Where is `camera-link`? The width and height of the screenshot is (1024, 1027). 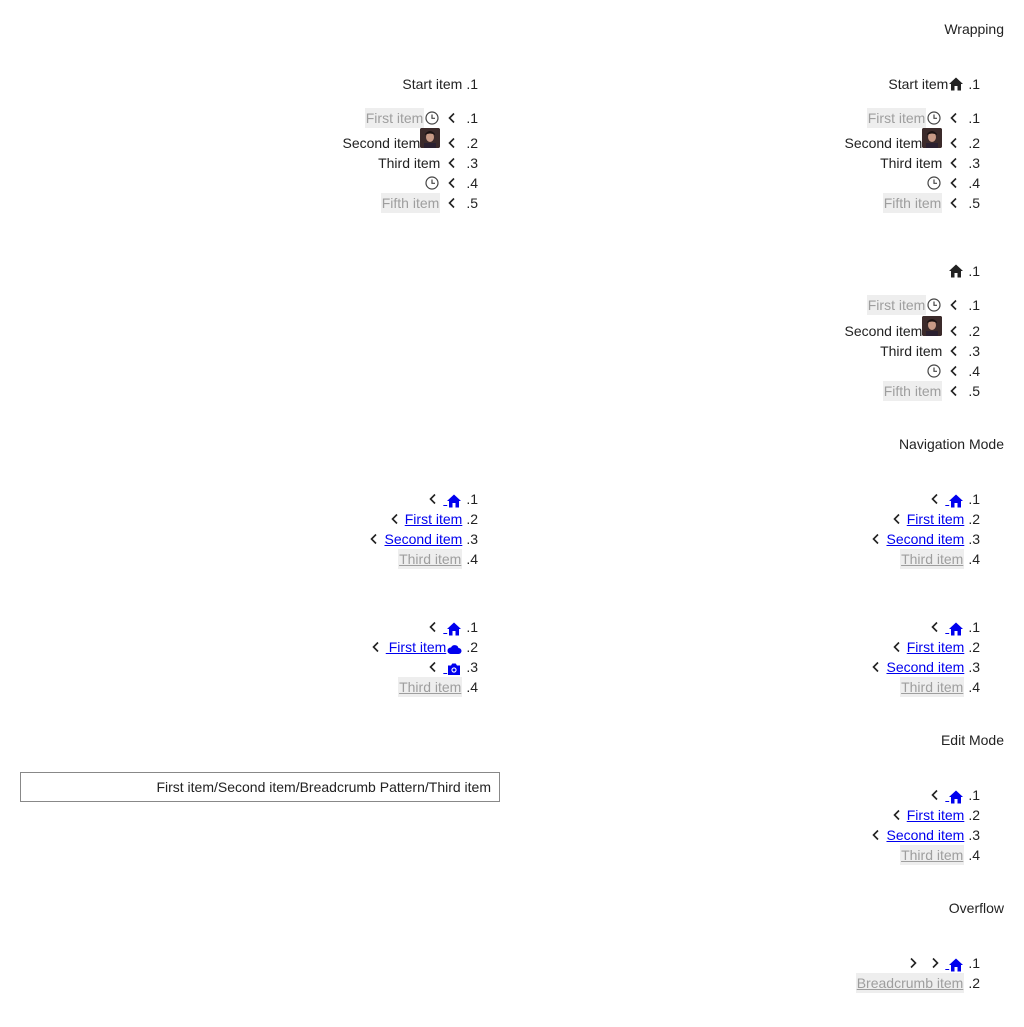
camera-link is located at coordinates (452, 667).